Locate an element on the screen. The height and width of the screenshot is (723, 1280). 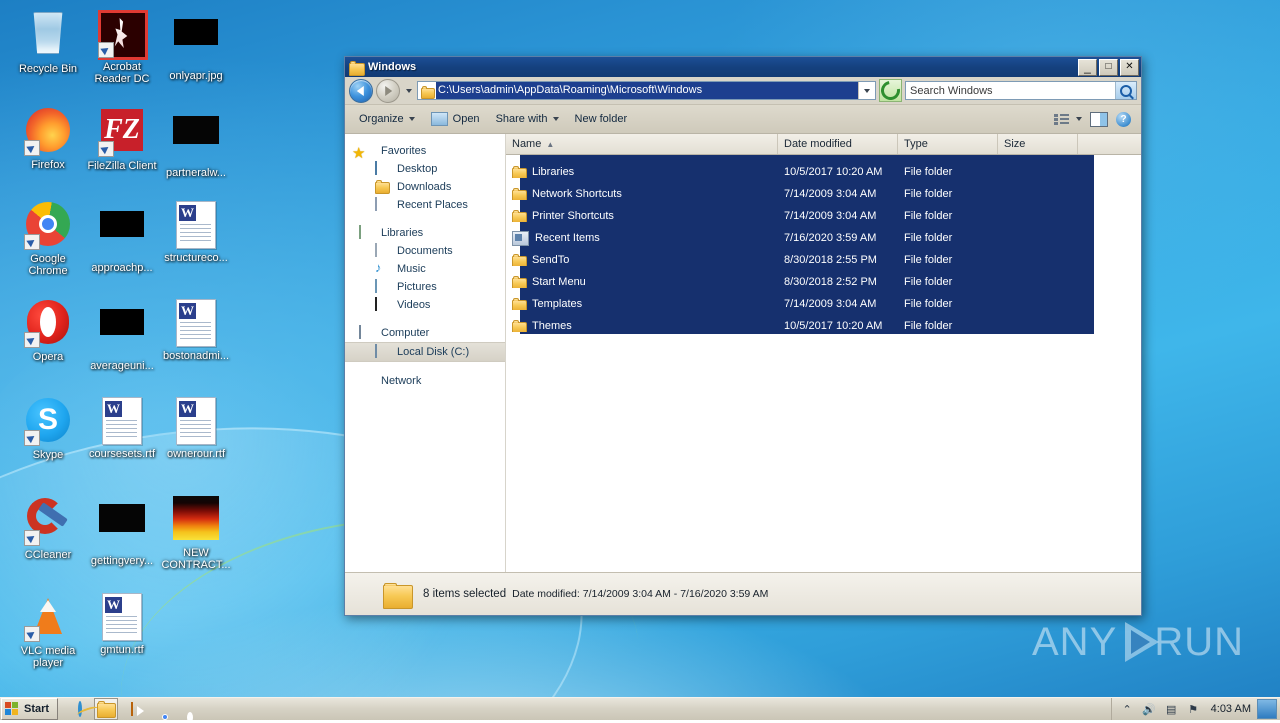
desktop-icon: coursesets.rtf is located at coordinates (122, 428).